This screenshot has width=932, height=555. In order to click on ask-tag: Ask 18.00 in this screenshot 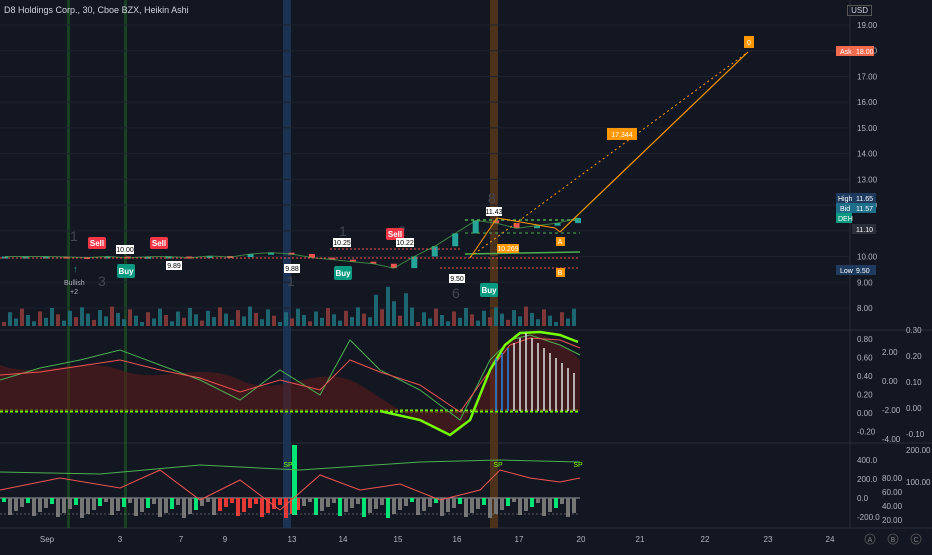, I will do `click(855, 51)`.